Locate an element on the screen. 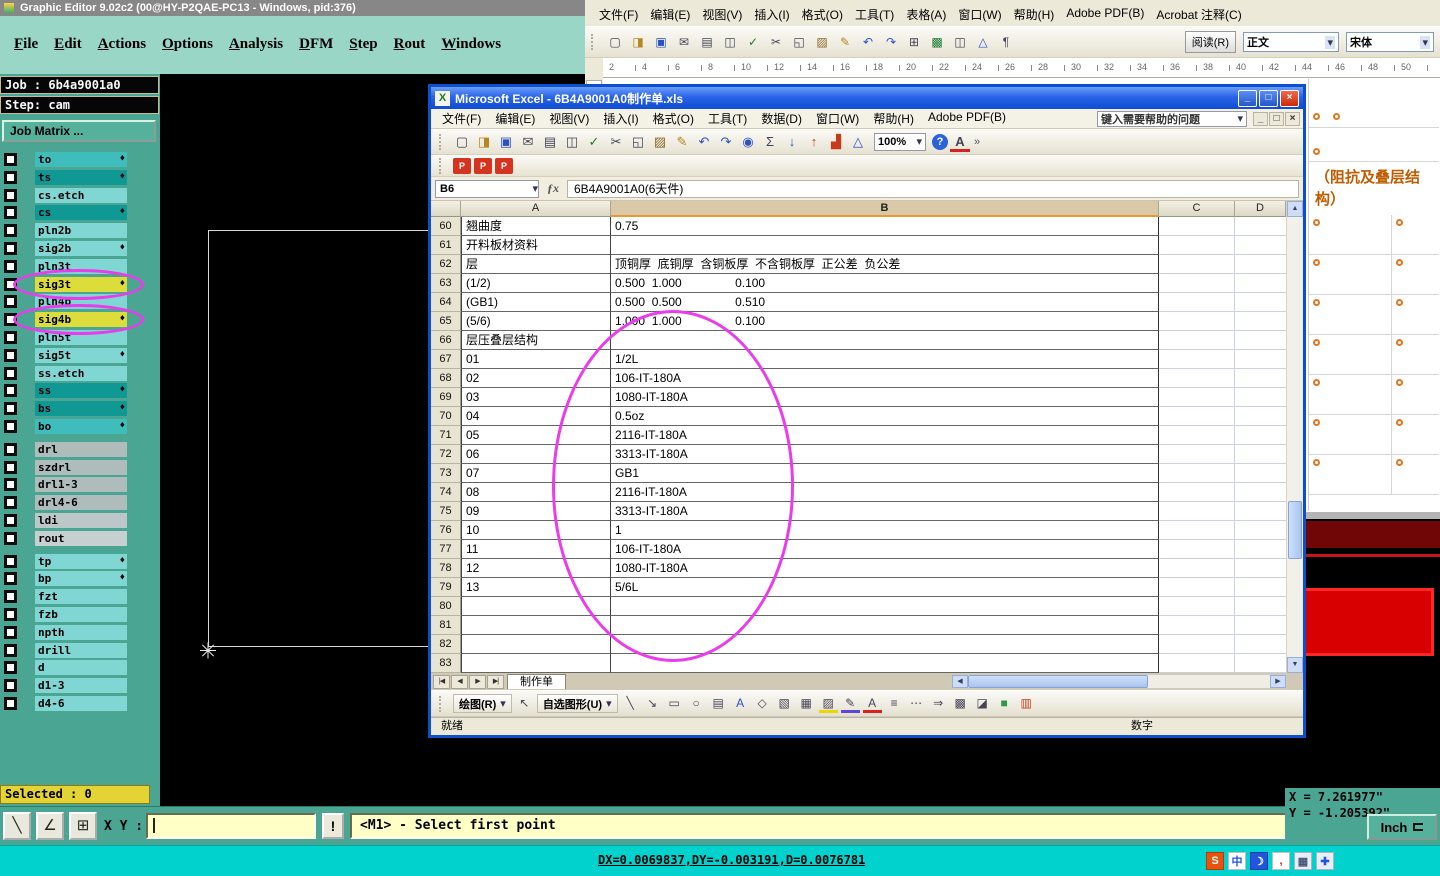  cell-C64 is located at coordinates (1197, 302).